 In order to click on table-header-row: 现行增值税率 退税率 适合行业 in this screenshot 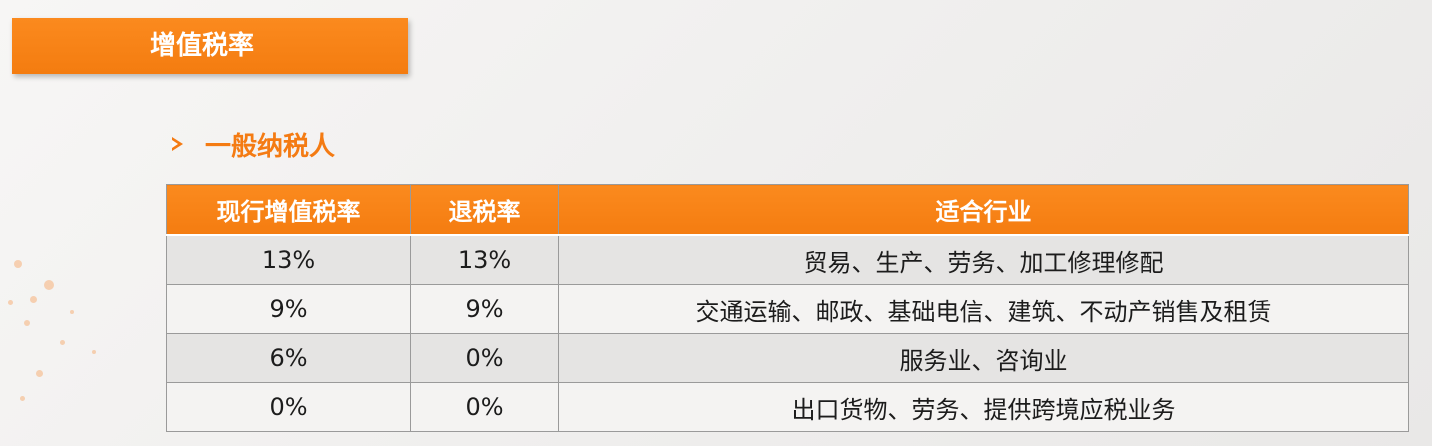, I will do `click(787, 210)`.